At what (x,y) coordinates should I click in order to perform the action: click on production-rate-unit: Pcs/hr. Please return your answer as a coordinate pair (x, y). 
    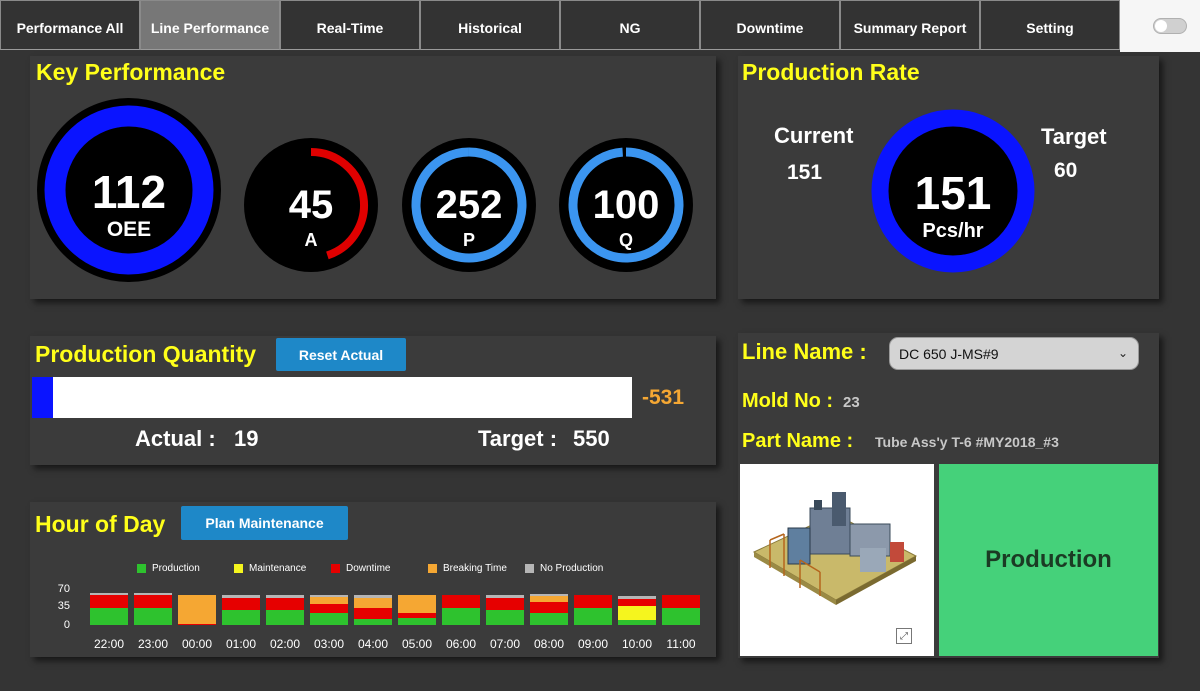
    Looking at the image, I should click on (953, 231).